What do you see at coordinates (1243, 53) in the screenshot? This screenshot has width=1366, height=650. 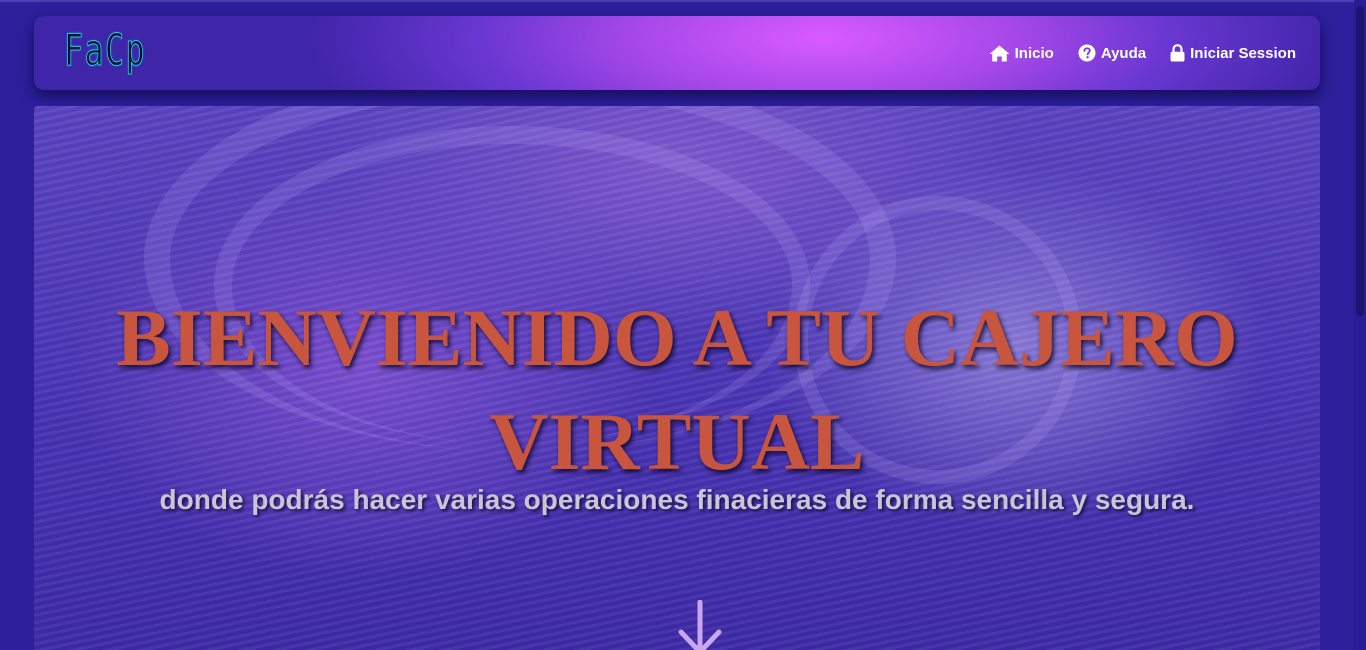 I see `nav-link-label: Iniciar Session` at bounding box center [1243, 53].